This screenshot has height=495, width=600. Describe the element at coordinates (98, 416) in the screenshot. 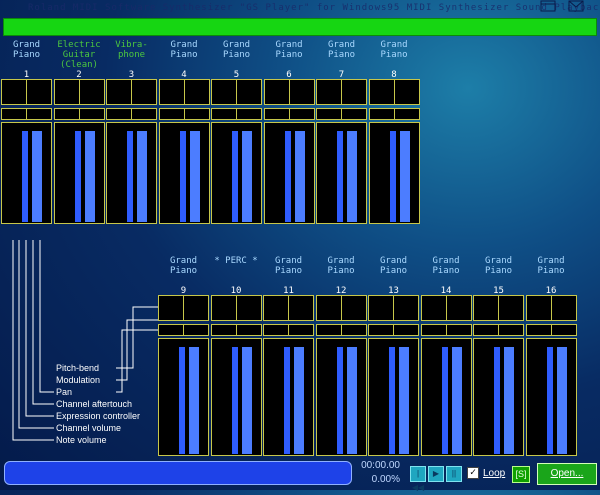

I see `legend-expression-controller: Expression controller` at that location.